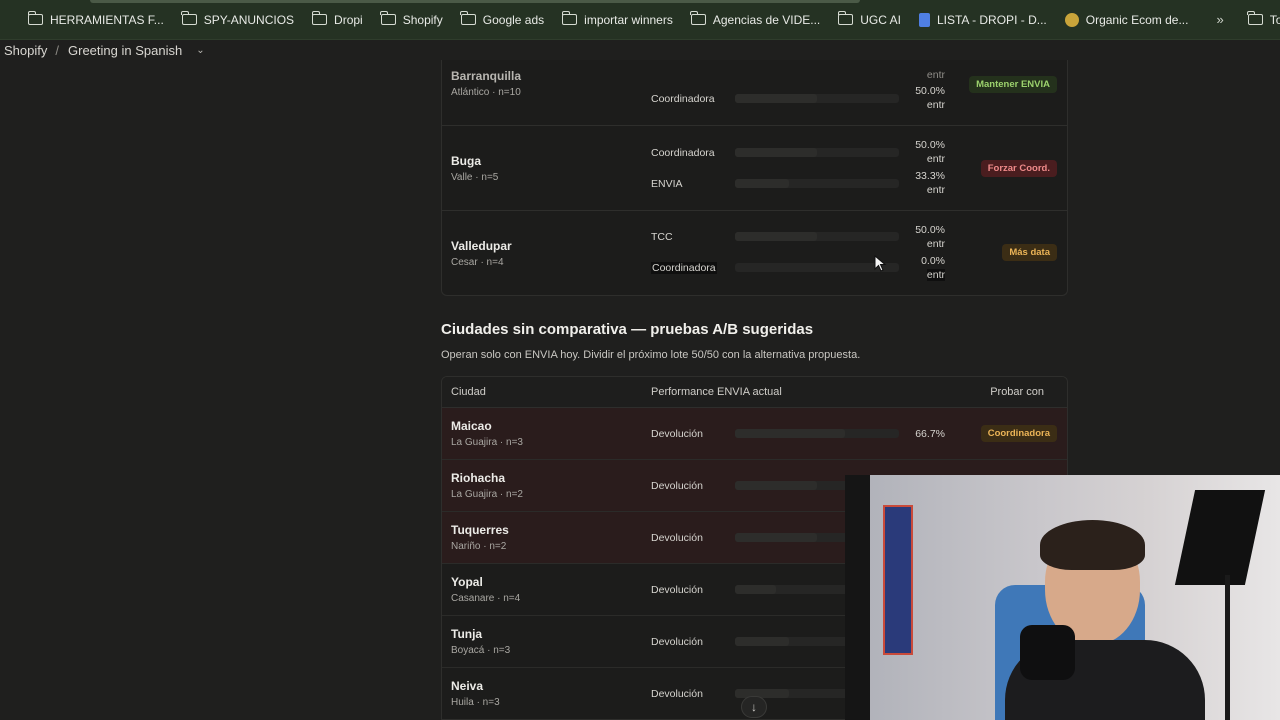 This screenshot has width=1280, height=720. Describe the element at coordinates (422, 19) in the screenshot. I see `bookmark-label: Shopify` at that location.